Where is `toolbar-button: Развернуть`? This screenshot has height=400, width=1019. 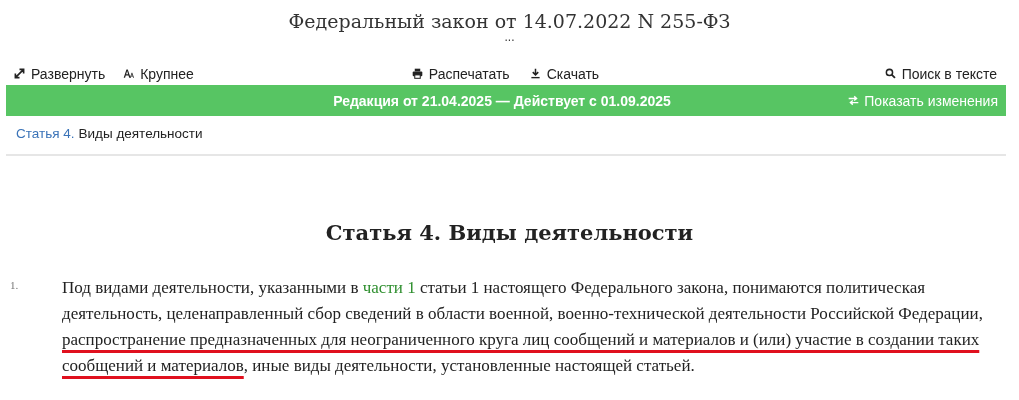
toolbar-button: Развернуть is located at coordinates (60, 73).